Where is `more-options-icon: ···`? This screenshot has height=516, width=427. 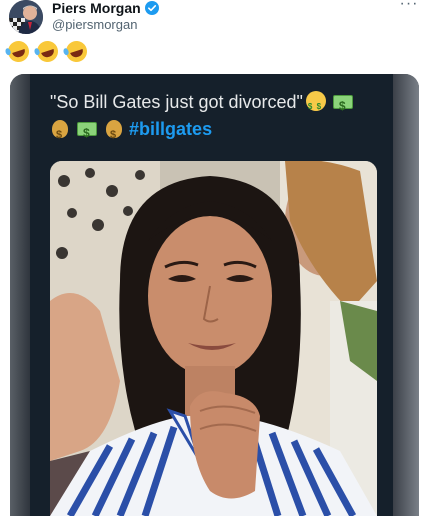
more-options-icon: ··· is located at coordinates (409, 8).